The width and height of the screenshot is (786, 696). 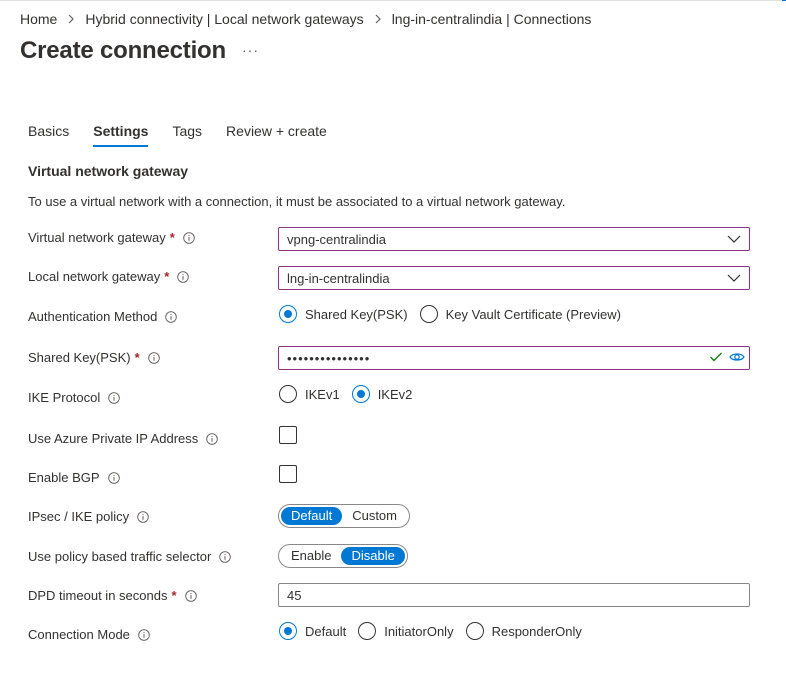 I want to click on mode-radio-group: Default InitiatorOnly ResponderOnly, so click(x=436, y=631).